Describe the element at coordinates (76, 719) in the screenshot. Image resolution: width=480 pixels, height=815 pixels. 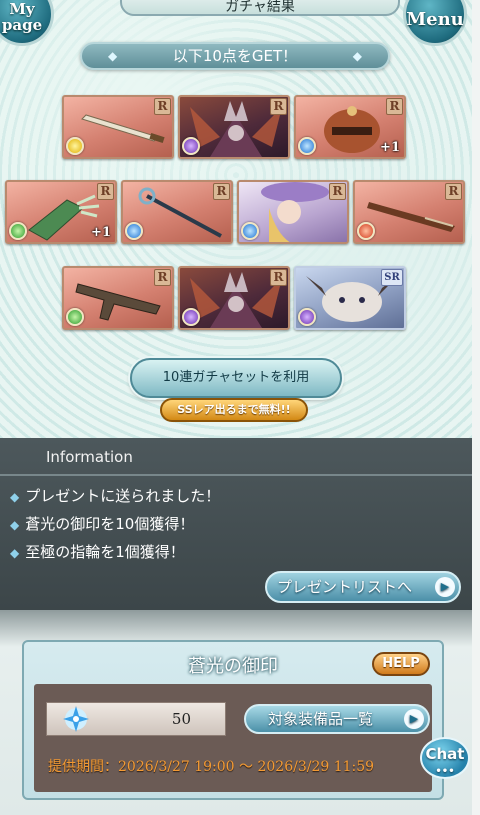
I see `blue-star-sigil-icon` at that location.